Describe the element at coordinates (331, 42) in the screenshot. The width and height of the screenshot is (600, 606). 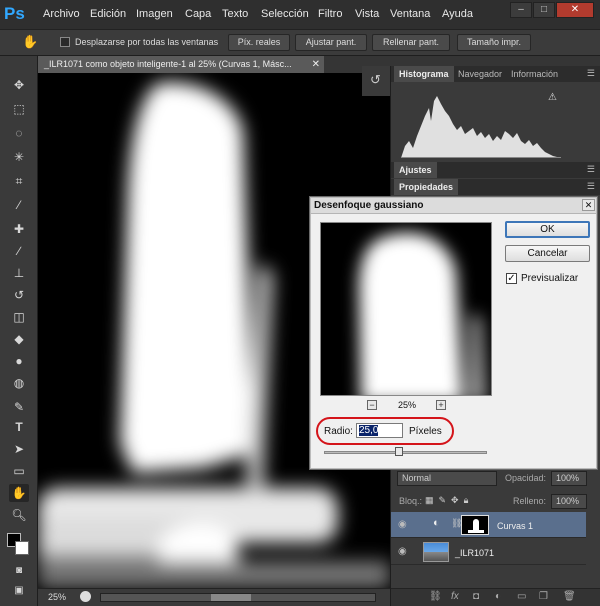
I see `fit-screen-button: Ajustar pant.` at that location.